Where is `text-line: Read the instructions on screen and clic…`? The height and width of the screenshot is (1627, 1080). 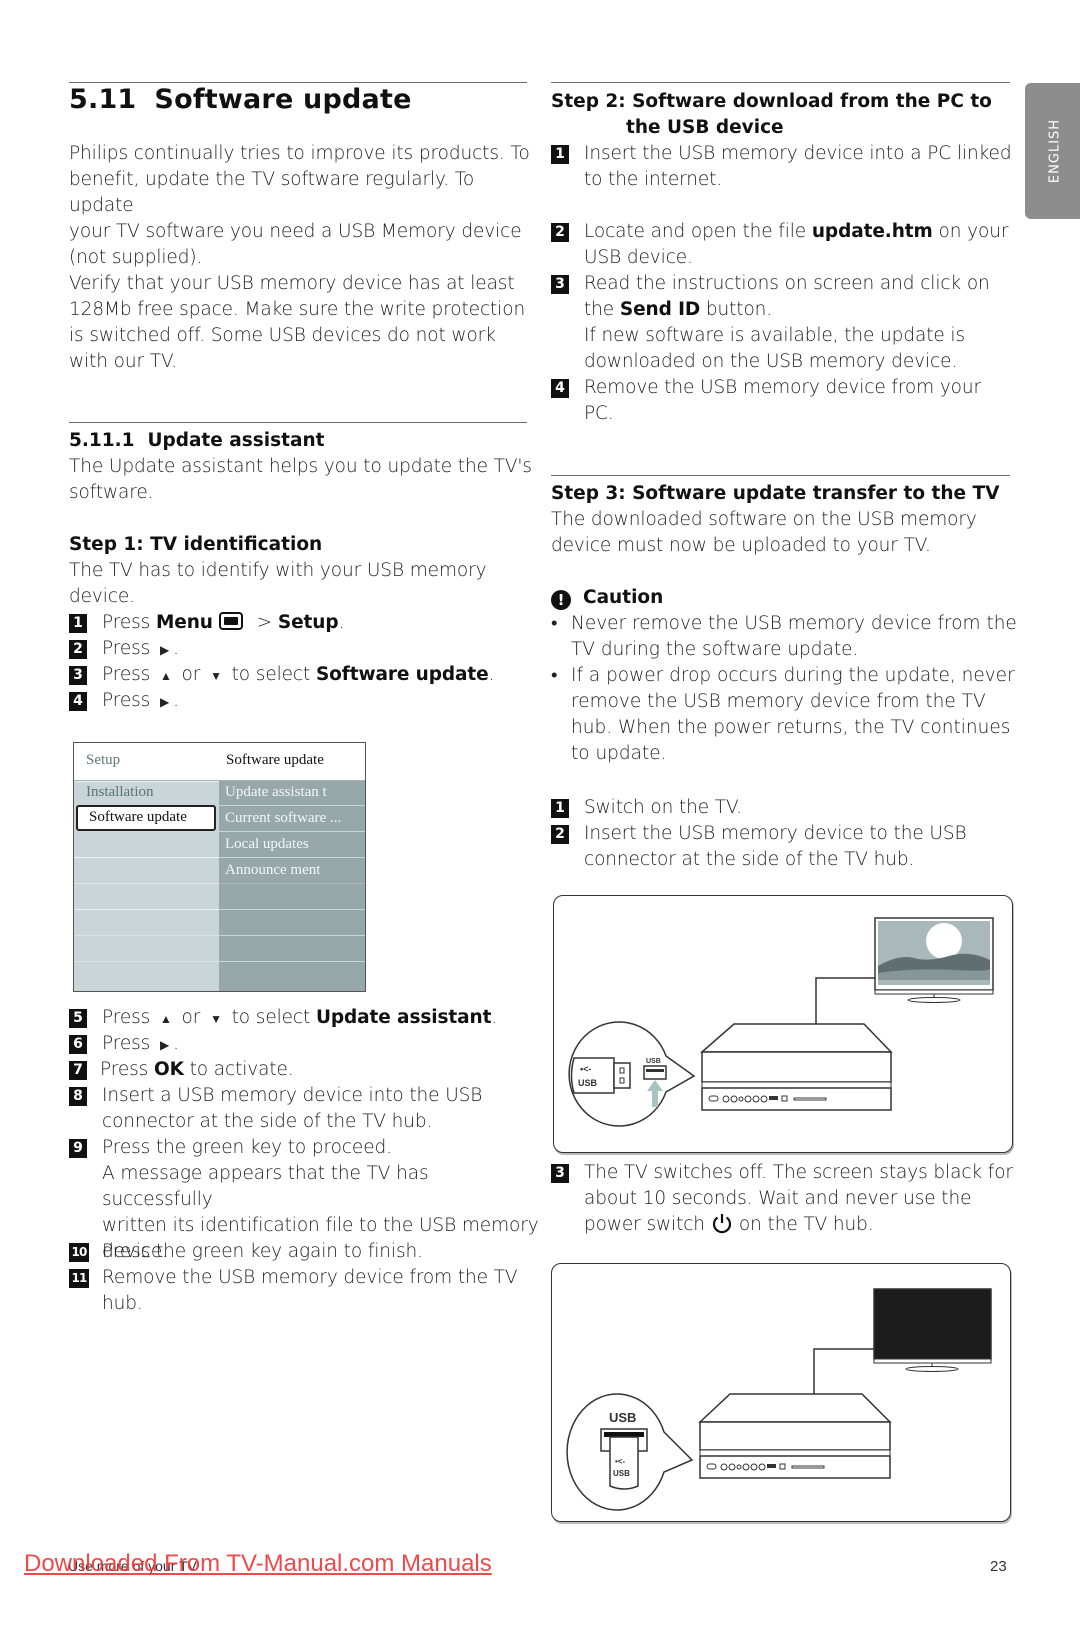
text-line: Read the instructions on screen and clic… is located at coordinates (787, 283).